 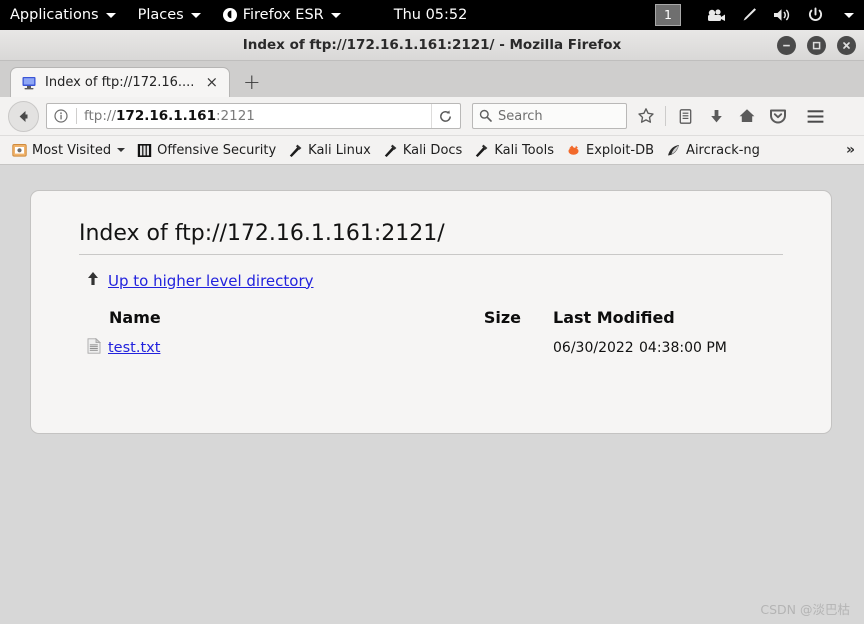 I want to click on back-arrow-icon, so click(x=23, y=116).